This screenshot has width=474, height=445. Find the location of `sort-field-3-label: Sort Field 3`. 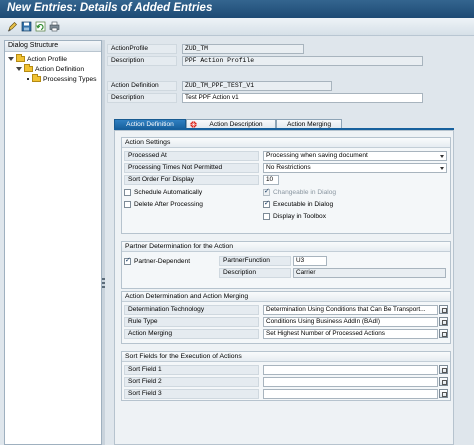

sort-field-3-label: Sort Field 3 is located at coordinates (191, 394).